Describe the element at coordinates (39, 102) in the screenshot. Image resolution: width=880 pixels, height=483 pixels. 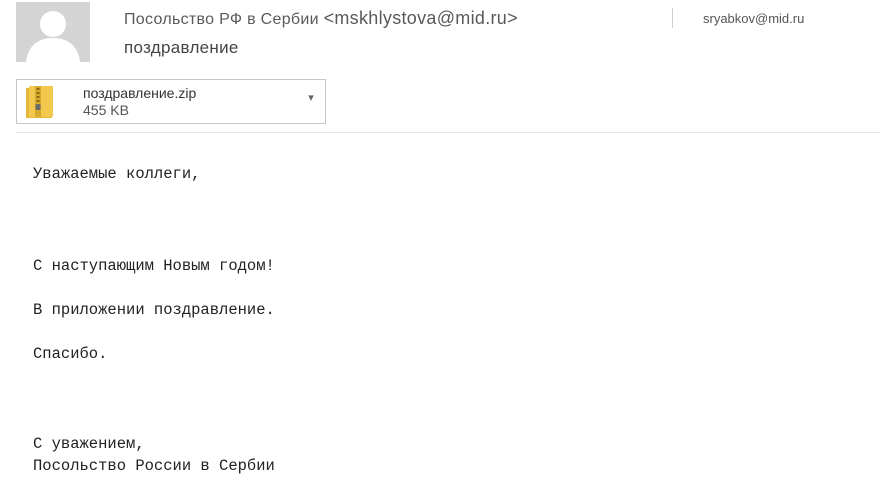
I see `zip-folder-icon` at that location.